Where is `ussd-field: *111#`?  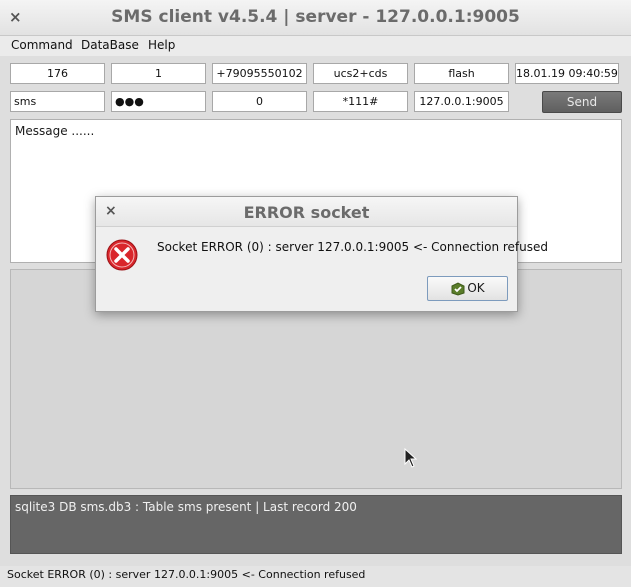 ussd-field: *111# is located at coordinates (360, 101).